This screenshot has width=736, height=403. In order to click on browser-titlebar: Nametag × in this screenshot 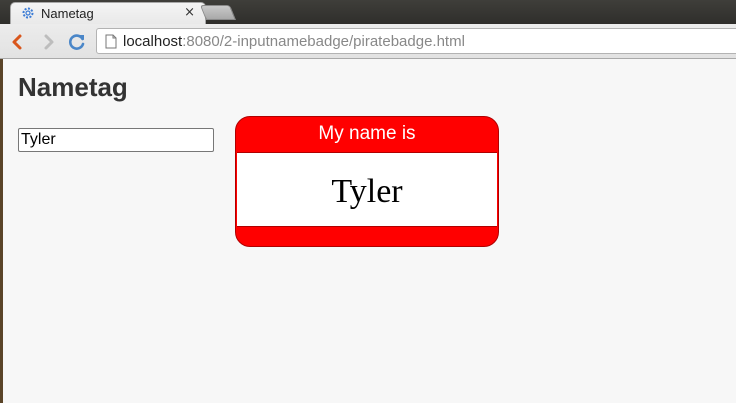, I will do `click(368, 12)`.